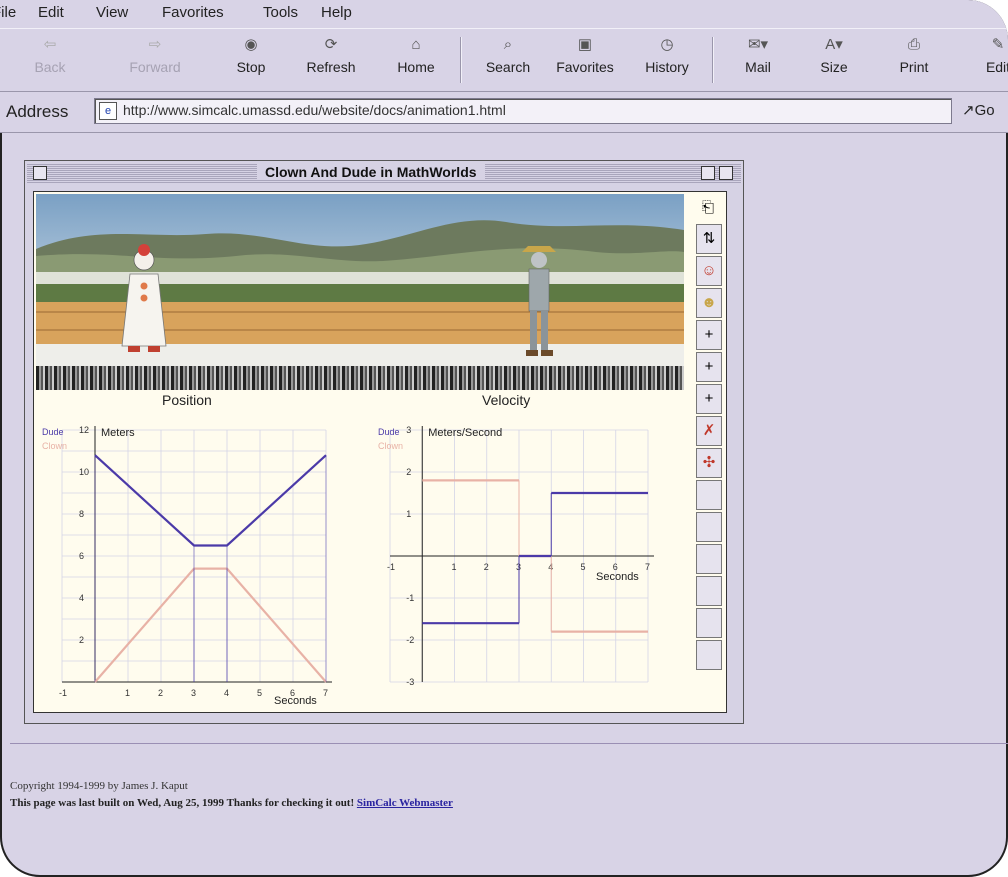  I want to click on go-button: ↗Go, so click(978, 110).